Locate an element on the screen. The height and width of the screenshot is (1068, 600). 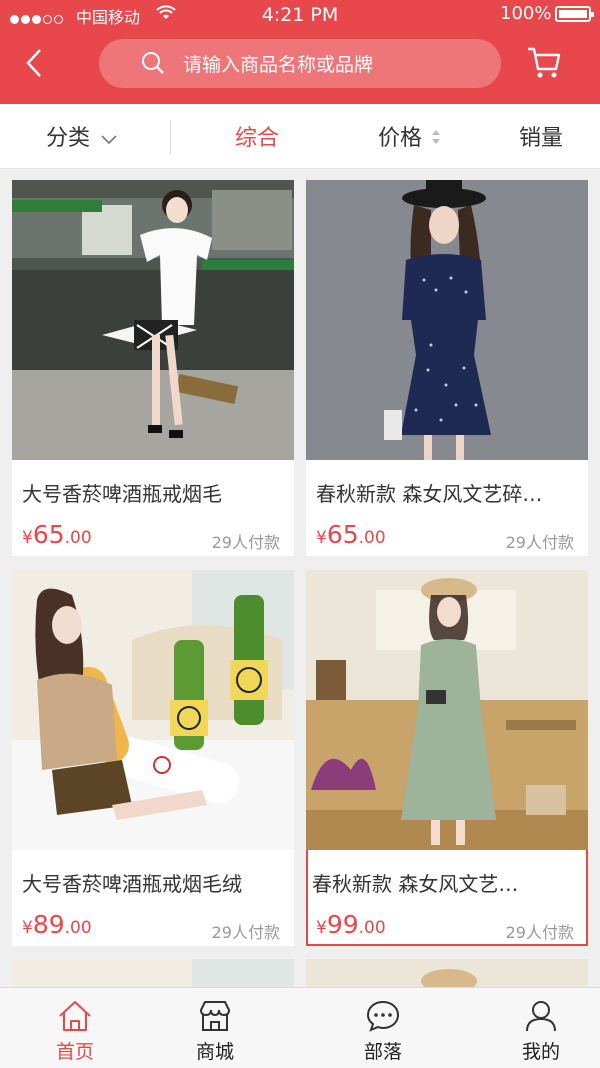
filter-bar: 分类 综合 价格 销量 is located at coordinates (300, 136).